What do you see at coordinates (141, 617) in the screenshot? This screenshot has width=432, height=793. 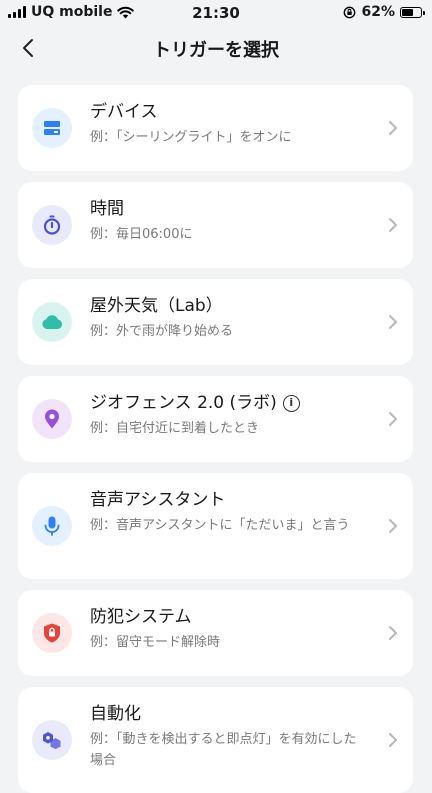 I see `trigger-title: 防犯システム` at bounding box center [141, 617].